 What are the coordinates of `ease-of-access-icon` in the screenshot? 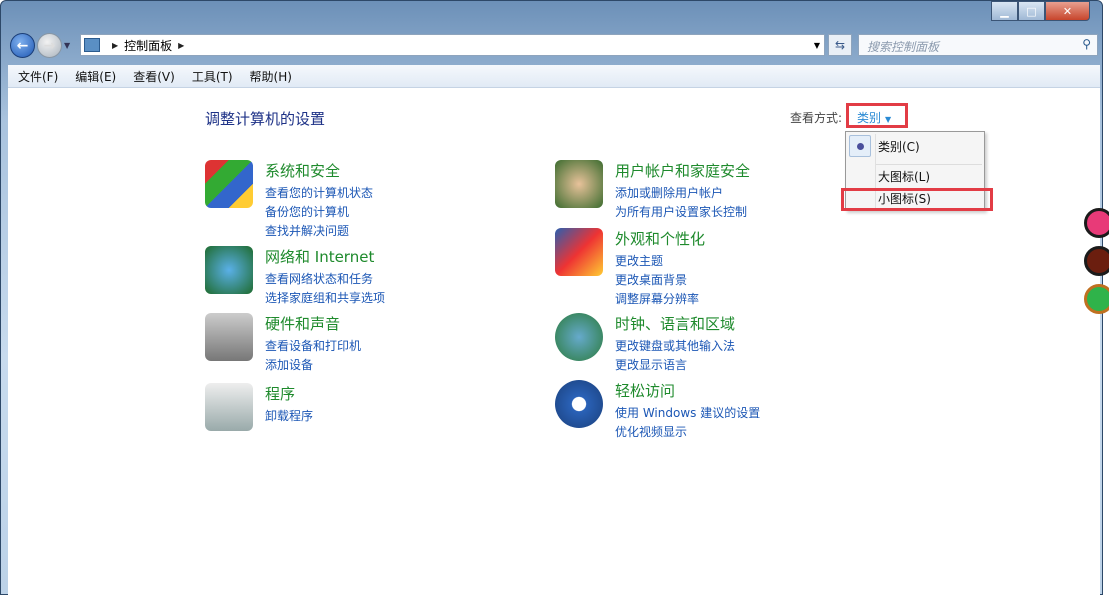 It's located at (579, 404).